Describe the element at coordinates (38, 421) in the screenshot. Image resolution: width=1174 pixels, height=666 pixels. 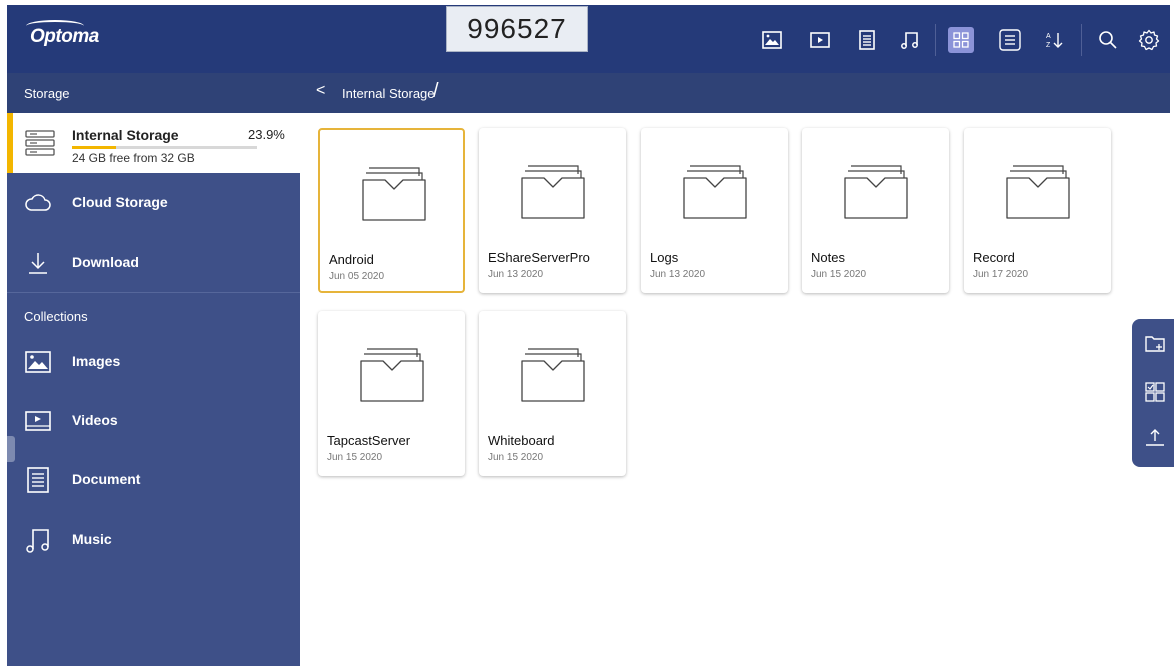
I see `video-icon` at that location.